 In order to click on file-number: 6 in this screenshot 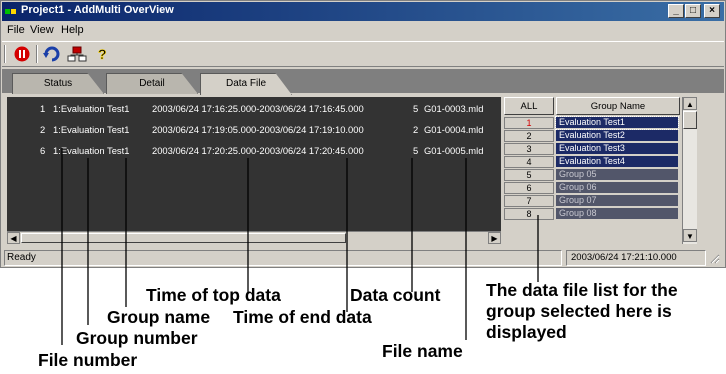, I will do `click(43, 150)`.